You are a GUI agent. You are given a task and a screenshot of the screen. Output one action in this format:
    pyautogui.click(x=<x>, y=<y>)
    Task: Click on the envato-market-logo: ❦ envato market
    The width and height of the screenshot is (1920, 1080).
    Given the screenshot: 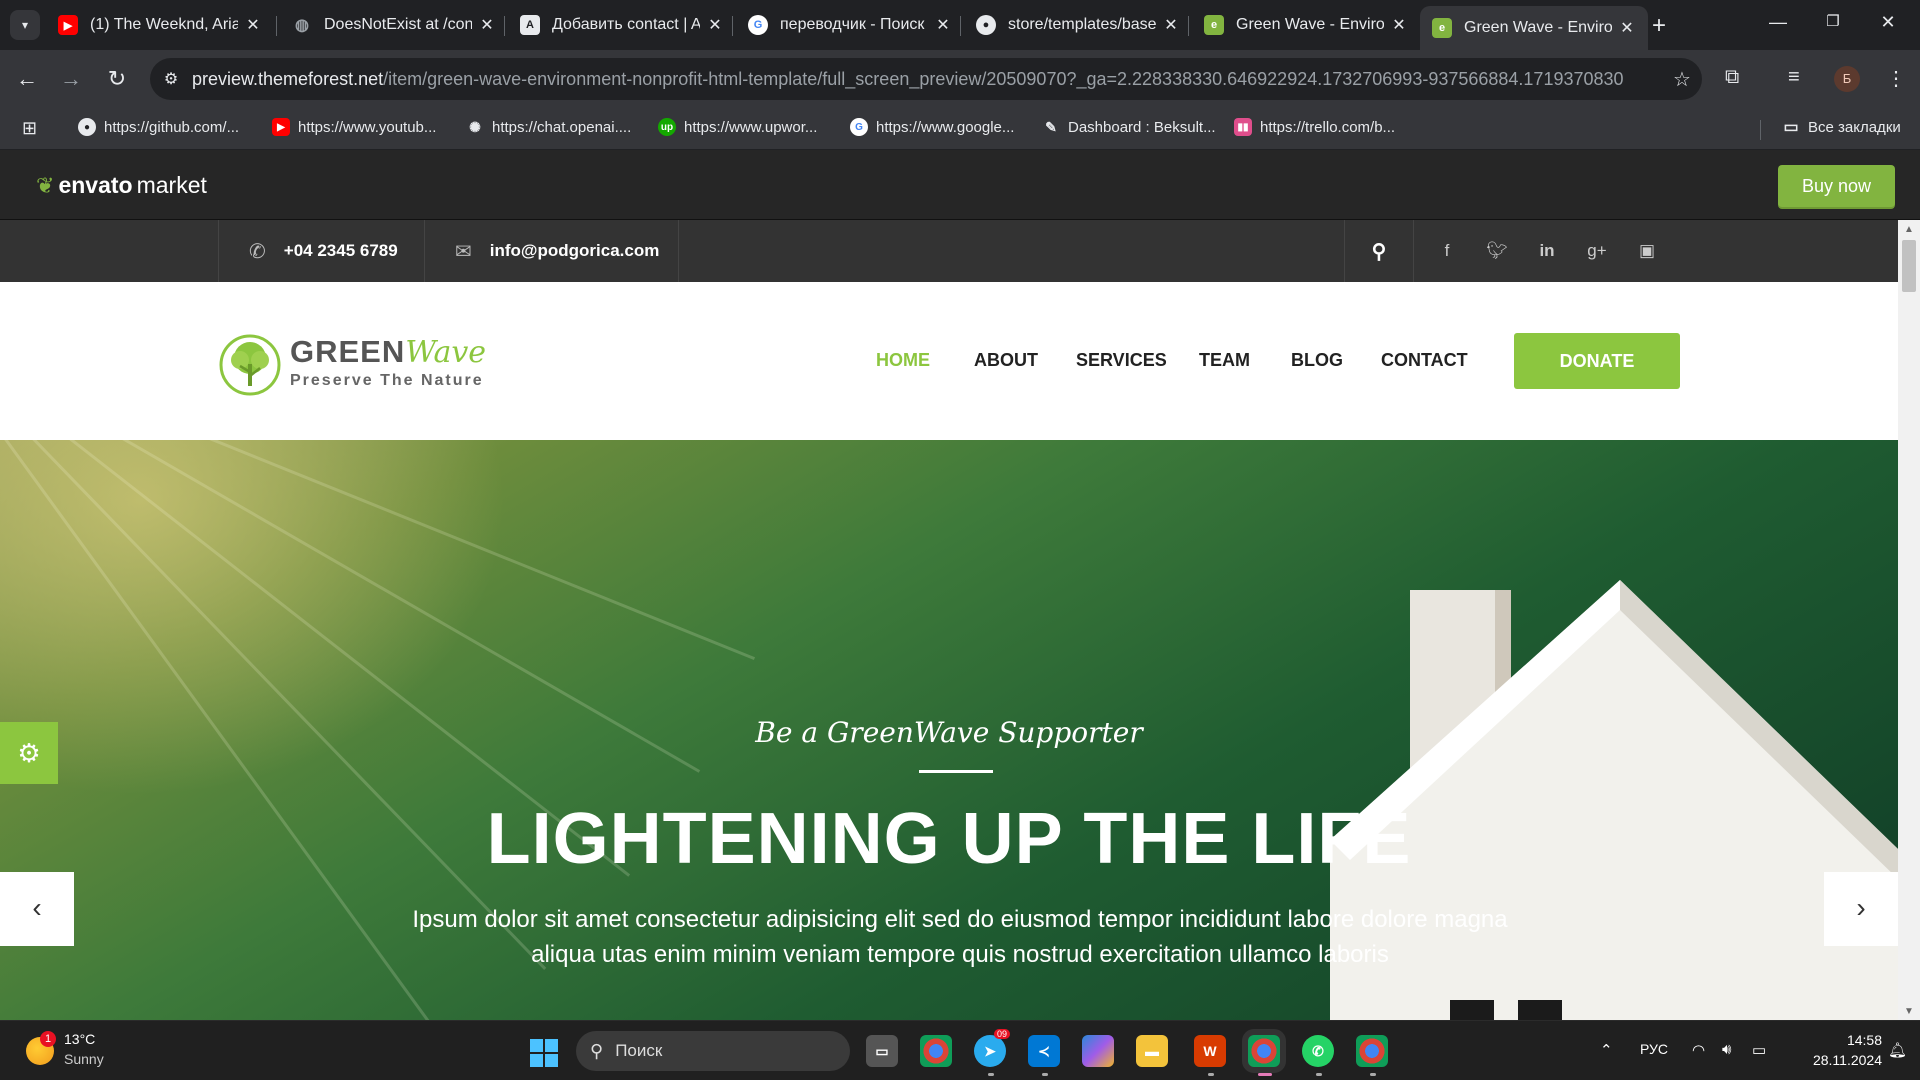 What is the action you would take?
    pyautogui.click(x=121, y=185)
    